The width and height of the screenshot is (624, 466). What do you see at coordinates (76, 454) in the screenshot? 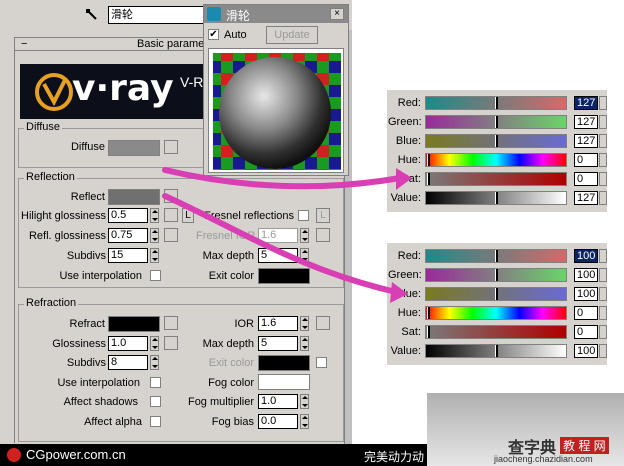
I see `cgpower-text: CGpower.com.cn` at bounding box center [76, 454].